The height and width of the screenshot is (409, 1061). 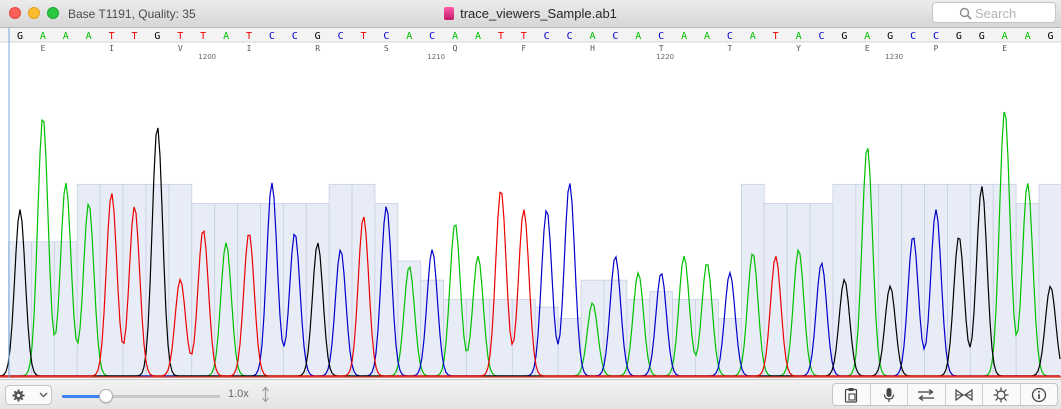 What do you see at coordinates (180, 48) in the screenshot?
I see `amino-acid: V` at bounding box center [180, 48].